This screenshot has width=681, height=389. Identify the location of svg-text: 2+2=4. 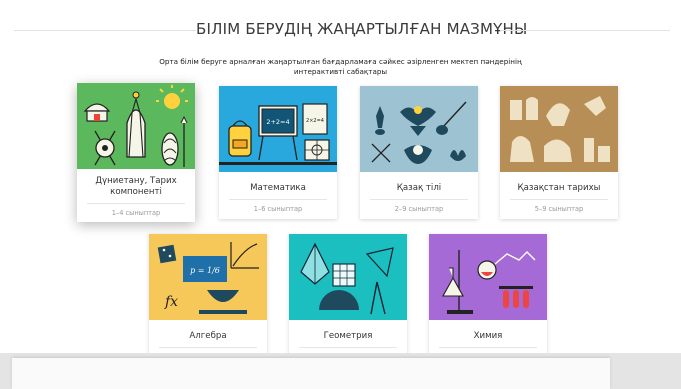
(277, 122).